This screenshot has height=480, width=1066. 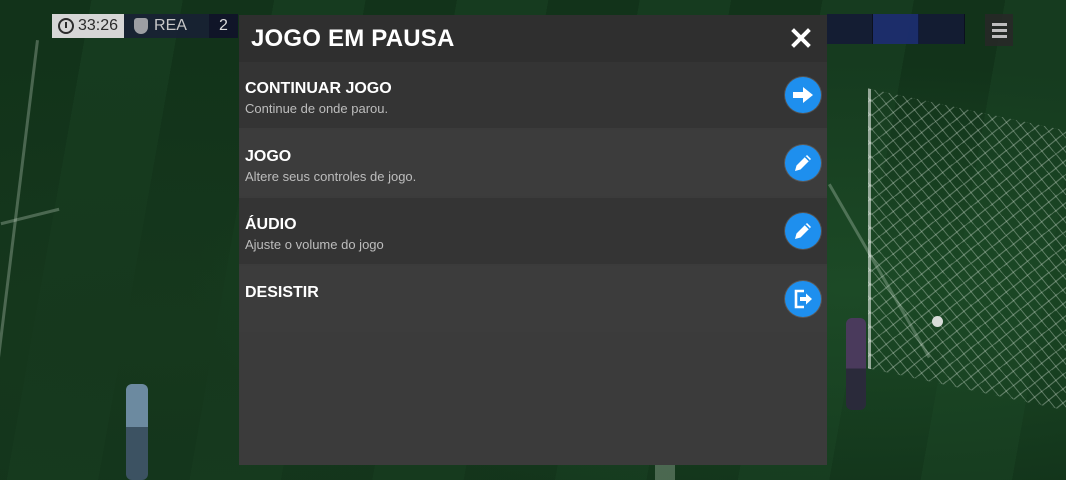 What do you see at coordinates (331, 176) in the screenshot?
I see `menu-item-description: Altere seus controles de jogo.` at bounding box center [331, 176].